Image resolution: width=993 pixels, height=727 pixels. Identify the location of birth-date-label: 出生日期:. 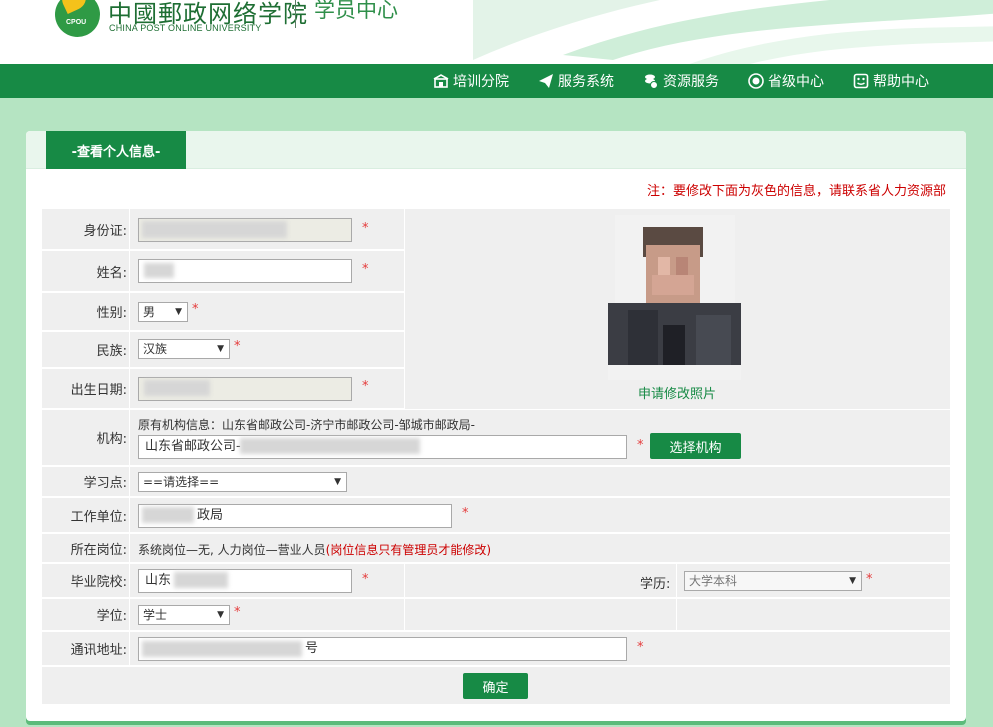
(86, 388).